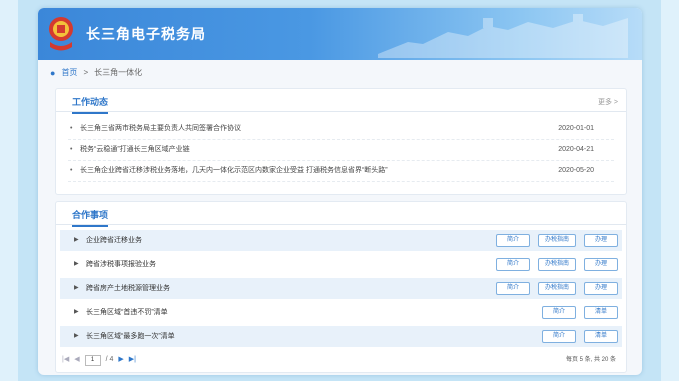 The width and height of the screenshot is (679, 381). Describe the element at coordinates (341, 240) in the screenshot. I see `coop-row: ▶ 企业跨省迁移业务 简介 办税指南 办理` at that location.